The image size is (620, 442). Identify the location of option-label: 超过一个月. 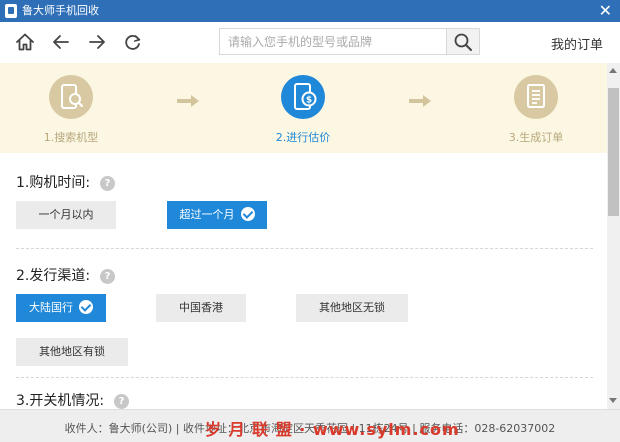
(207, 214).